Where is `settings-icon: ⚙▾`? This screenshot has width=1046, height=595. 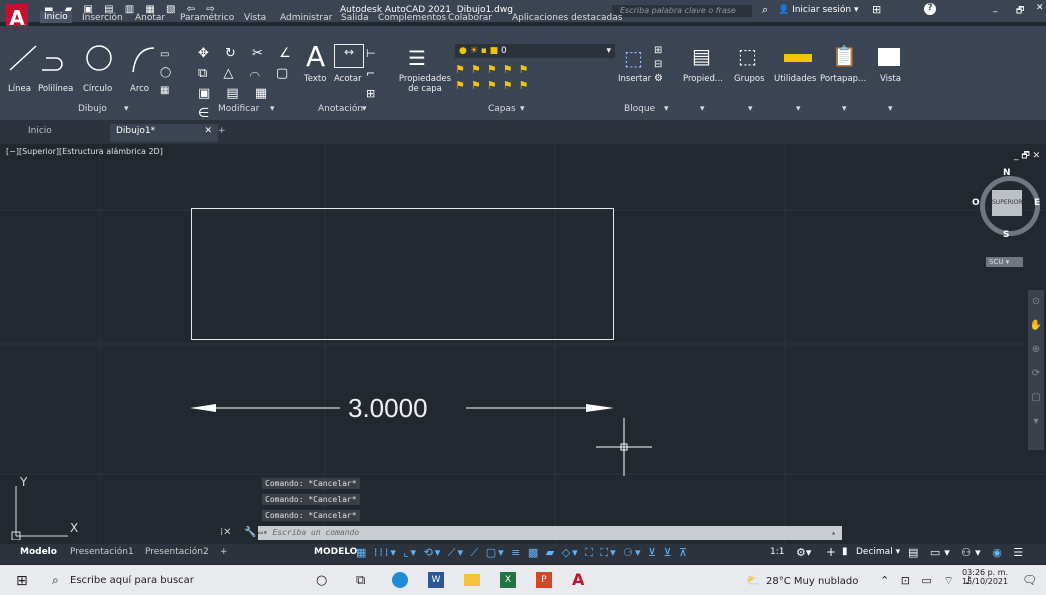
settings-icon: ⚙▾ is located at coordinates (803, 552).